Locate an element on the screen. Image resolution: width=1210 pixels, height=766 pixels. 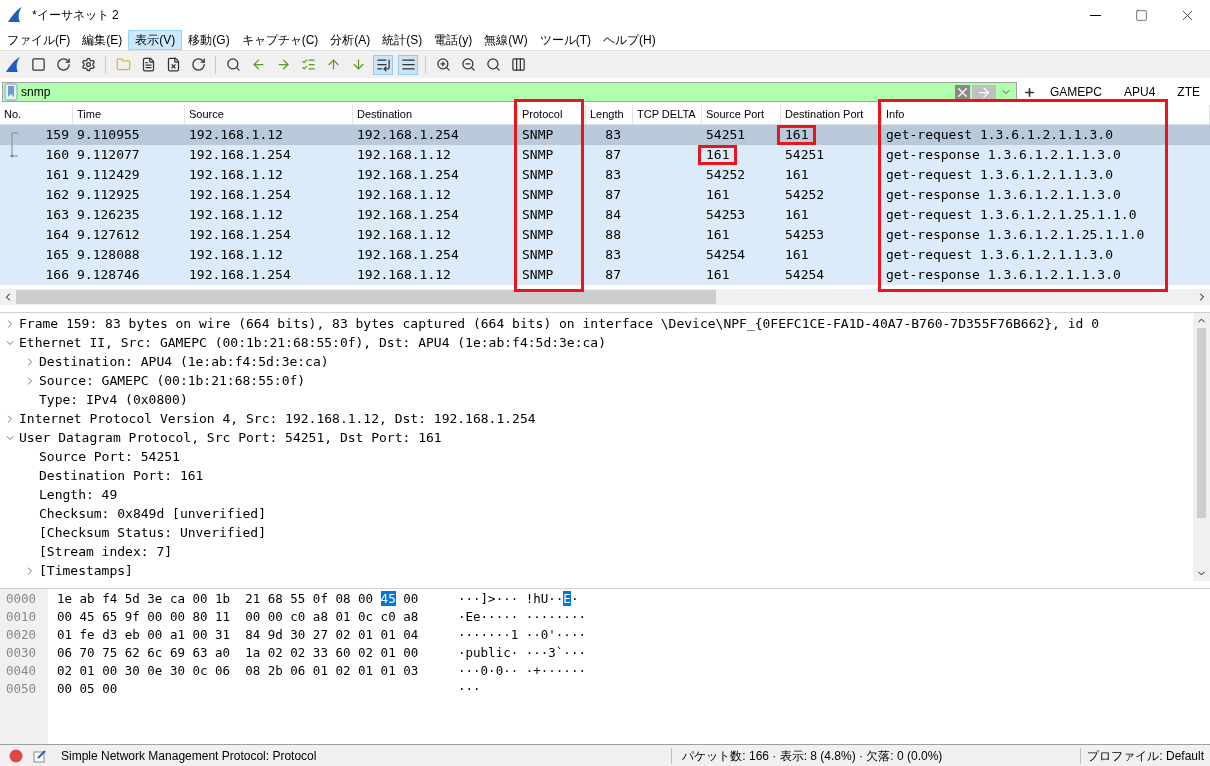
bookmark-icon is located at coordinates (11, 92).